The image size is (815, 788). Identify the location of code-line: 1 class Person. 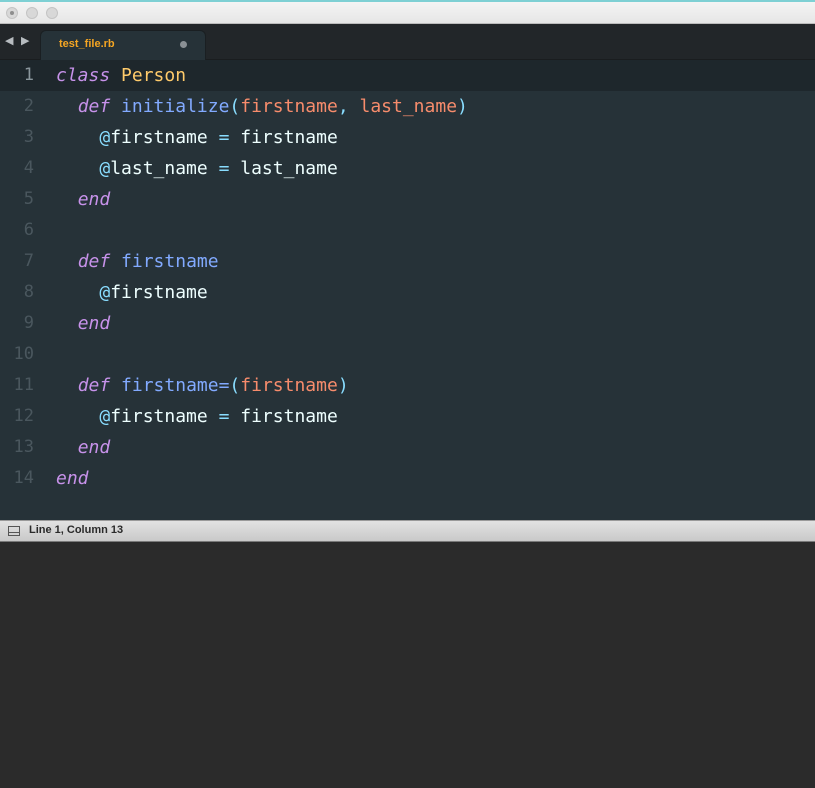
(407, 75).